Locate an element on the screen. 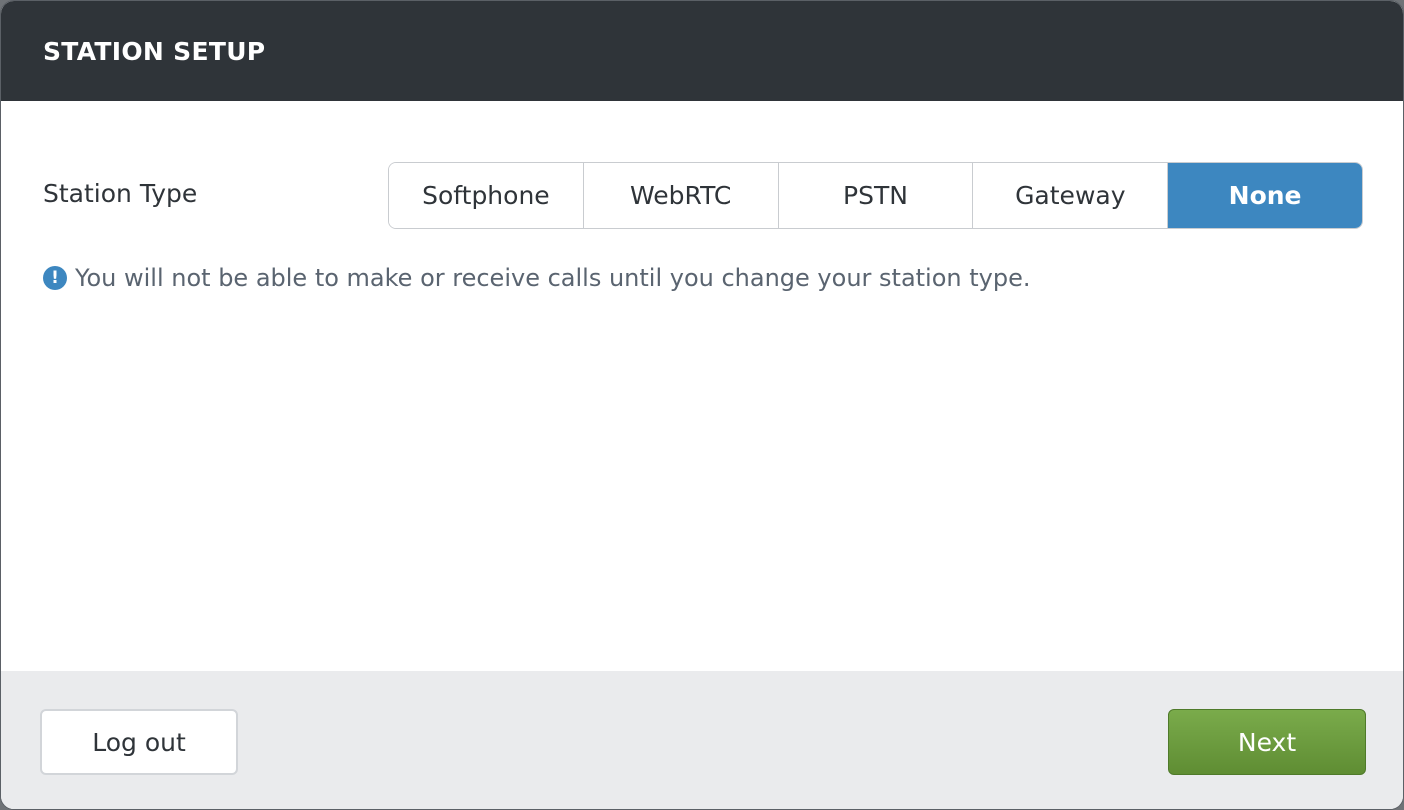  exclamation-circle-icon: ! is located at coordinates (55, 278).